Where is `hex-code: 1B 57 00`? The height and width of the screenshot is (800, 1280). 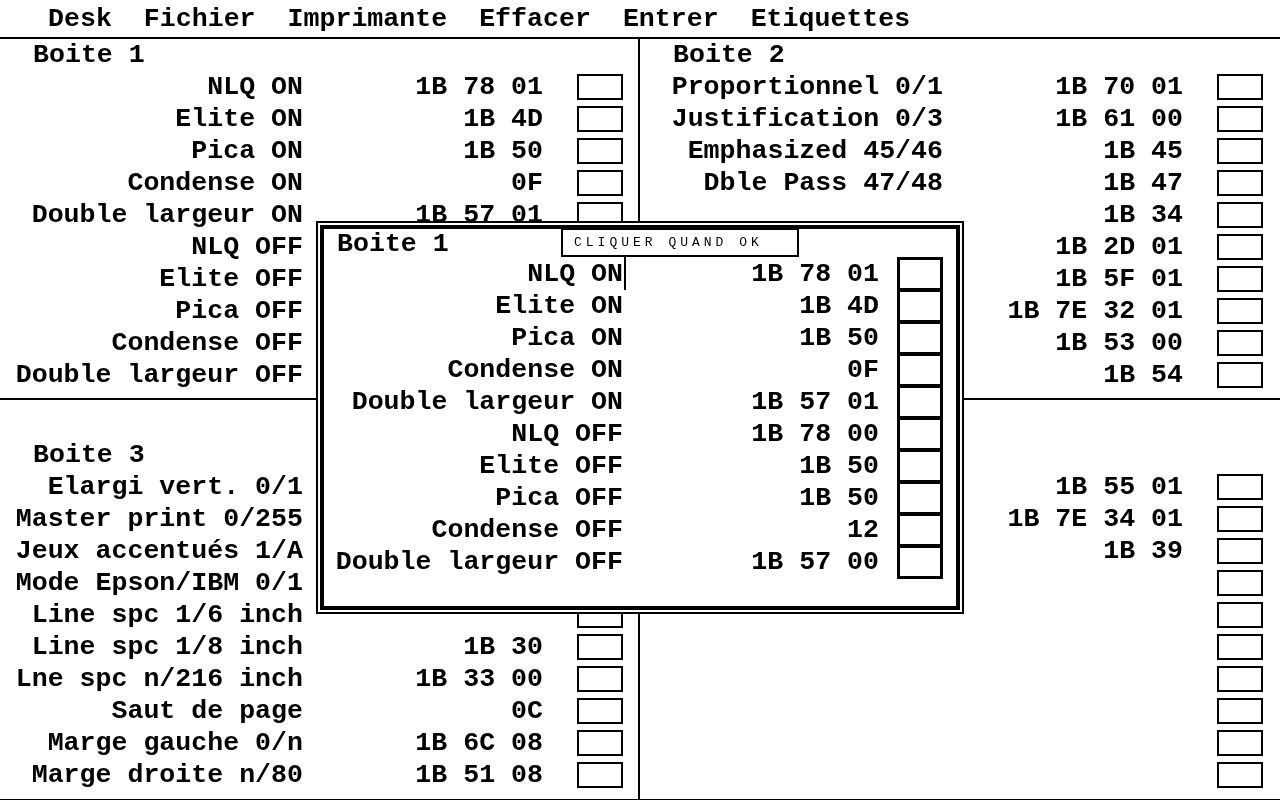
hex-code: 1B 57 00 is located at coordinates (815, 562).